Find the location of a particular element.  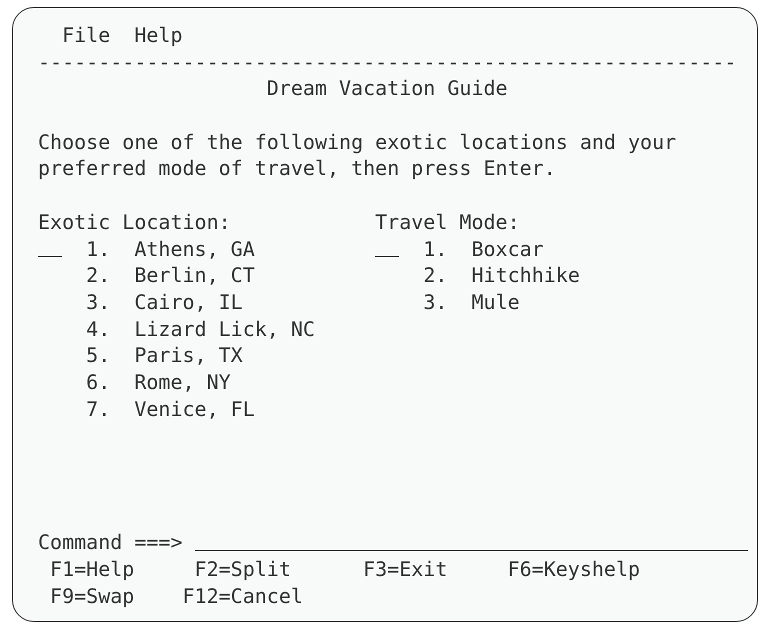

function-key: F9=Swap is located at coordinates (92, 596).